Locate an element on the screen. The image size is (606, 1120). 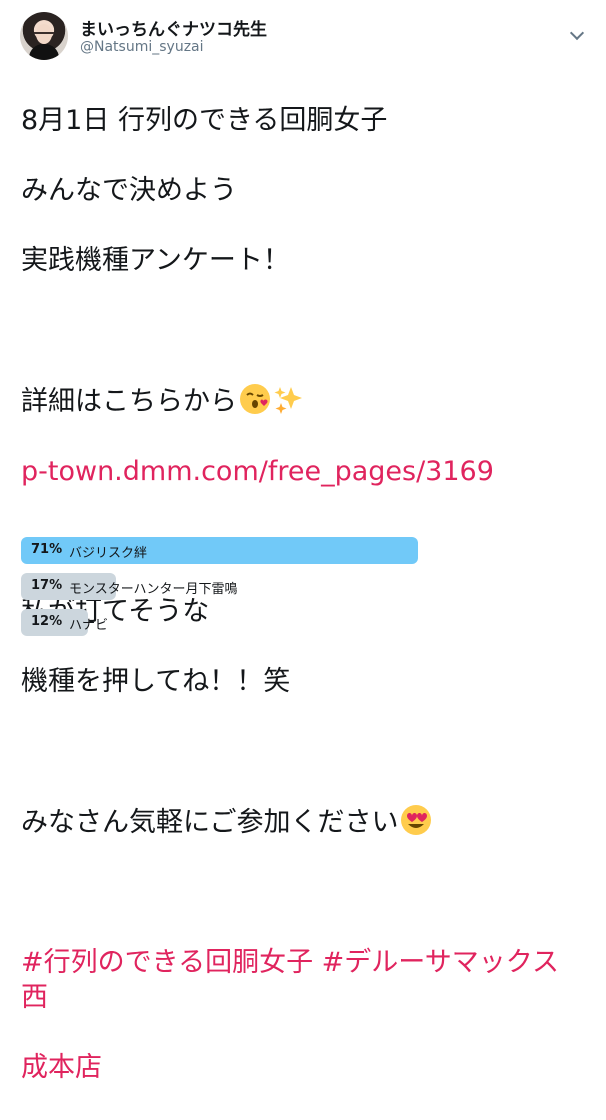
avatar-body is located at coordinates (44, 52).